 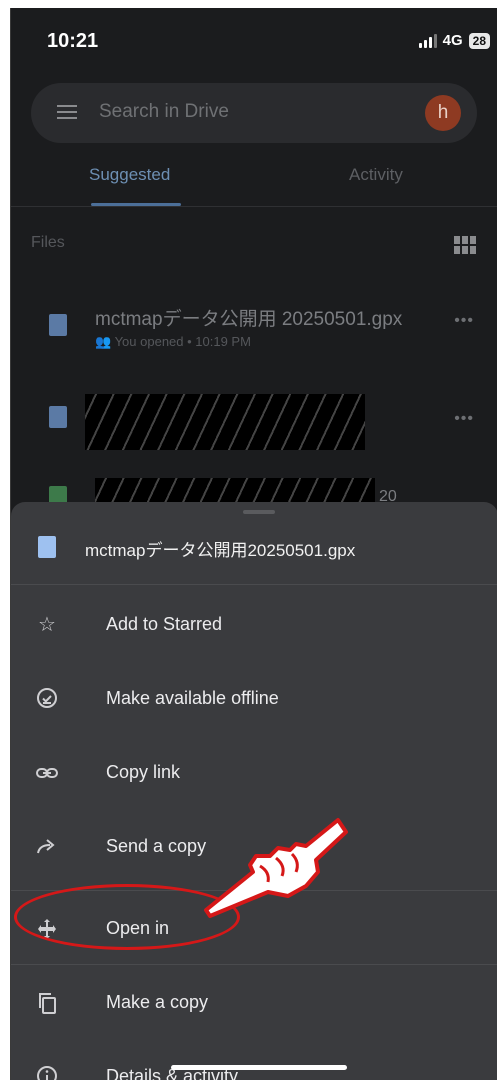 I want to click on avatar: h, so click(x=443, y=113).